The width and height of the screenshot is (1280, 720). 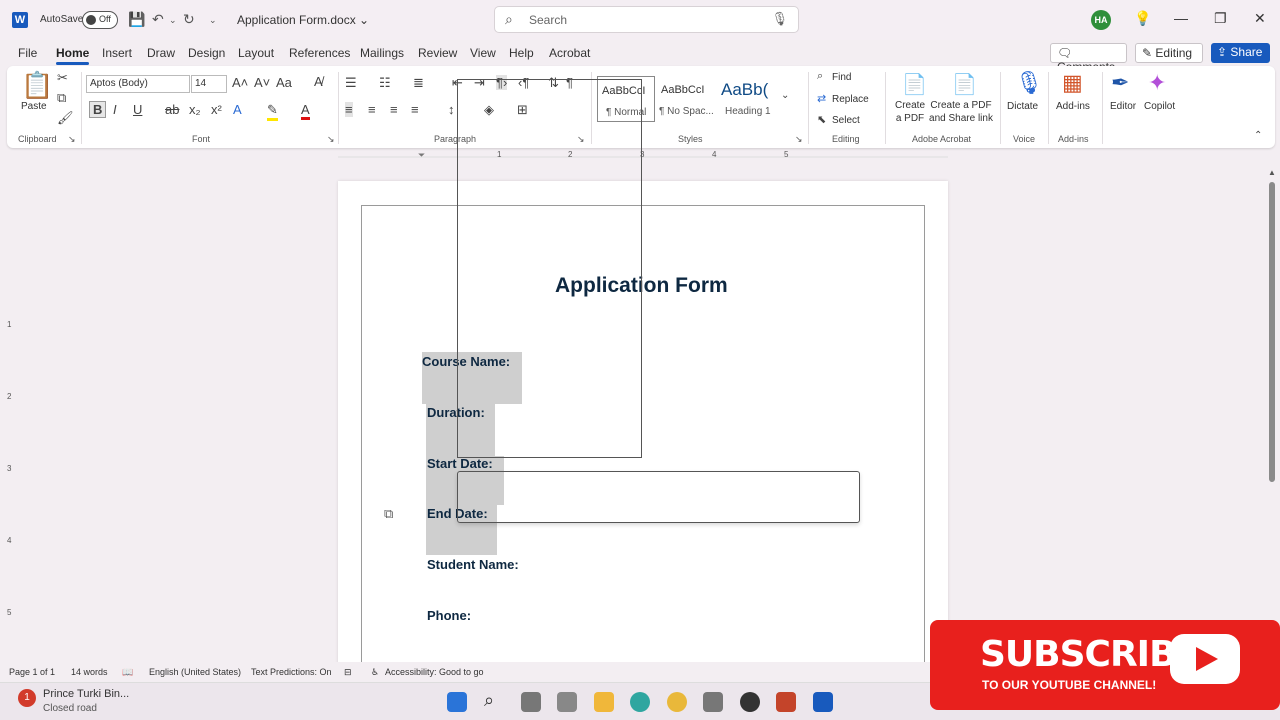 What do you see at coordinates (173, 20) in the screenshot?
I see `undo-dropdown-icon: ⌄` at bounding box center [173, 20].